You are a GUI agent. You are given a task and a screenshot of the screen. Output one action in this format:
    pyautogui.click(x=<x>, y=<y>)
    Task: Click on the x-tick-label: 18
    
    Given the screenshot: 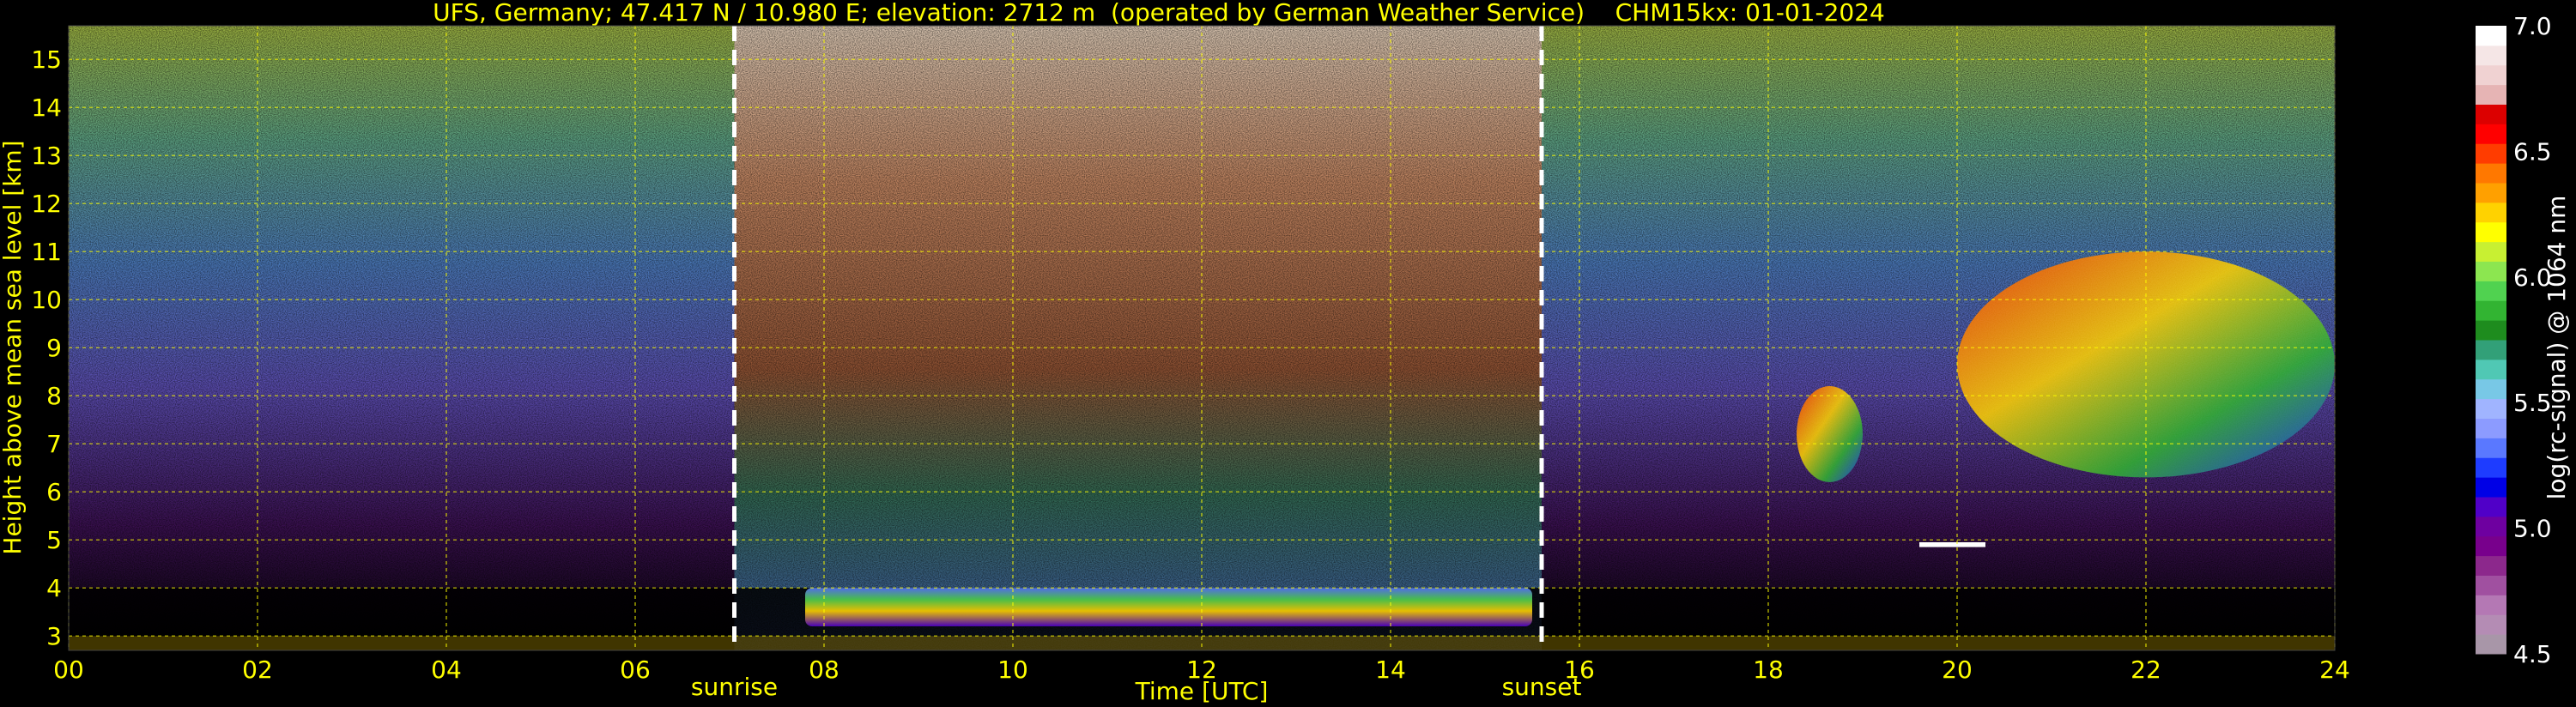 What is the action you would take?
    pyautogui.click(x=1768, y=670)
    